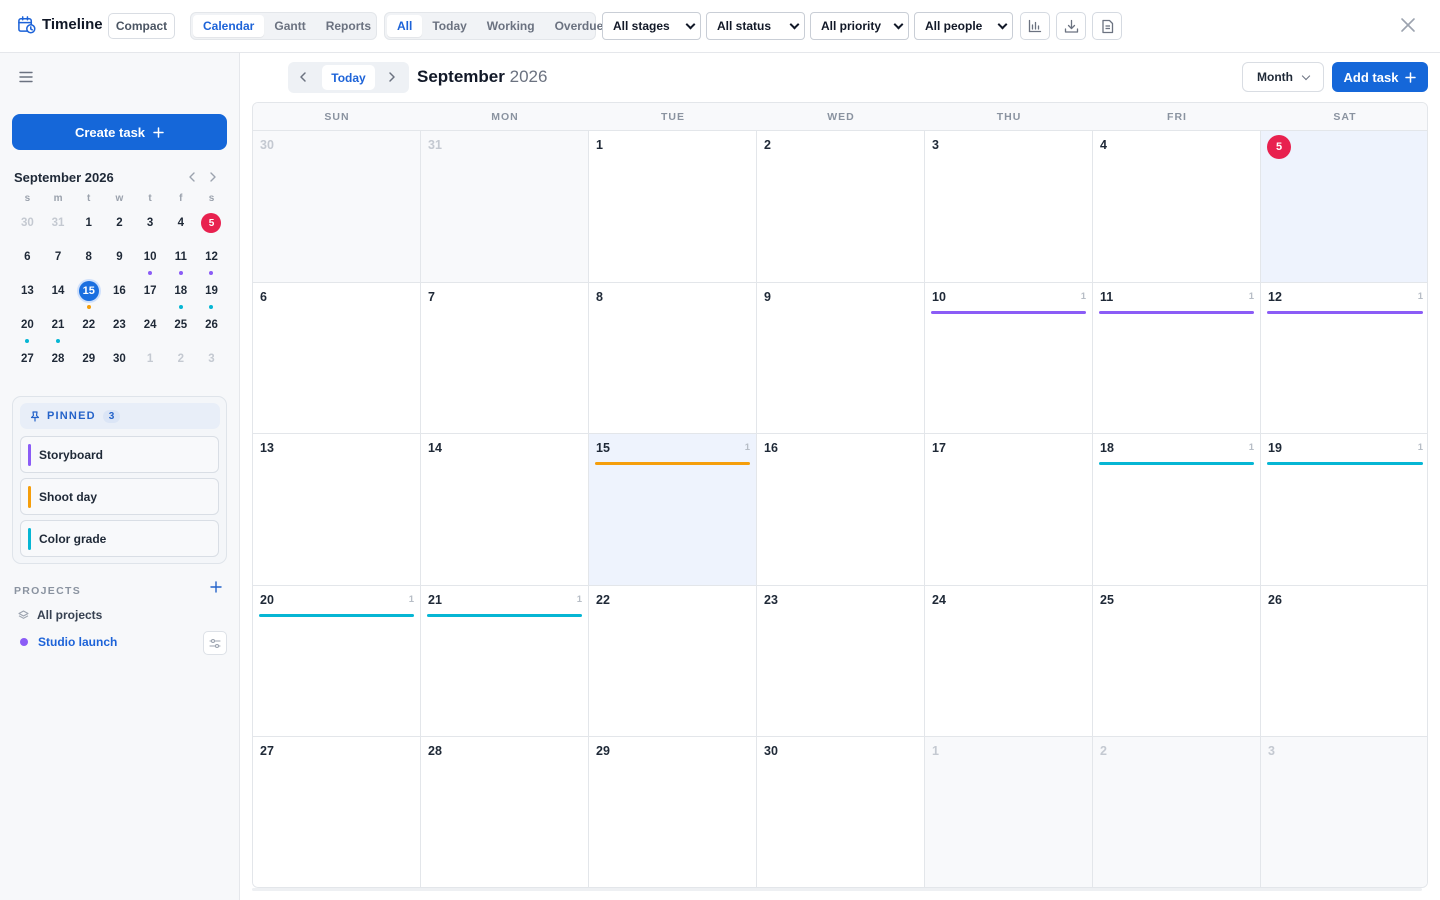  I want to click on mini-day: 28, so click(58, 362).